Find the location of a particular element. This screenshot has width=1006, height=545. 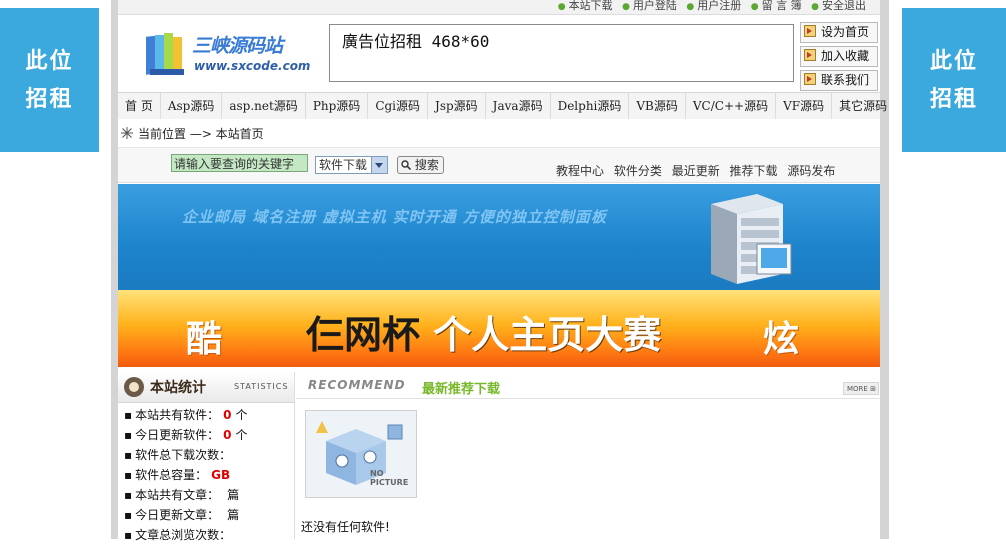

more-button: MORE ⊞ is located at coordinates (861, 388).